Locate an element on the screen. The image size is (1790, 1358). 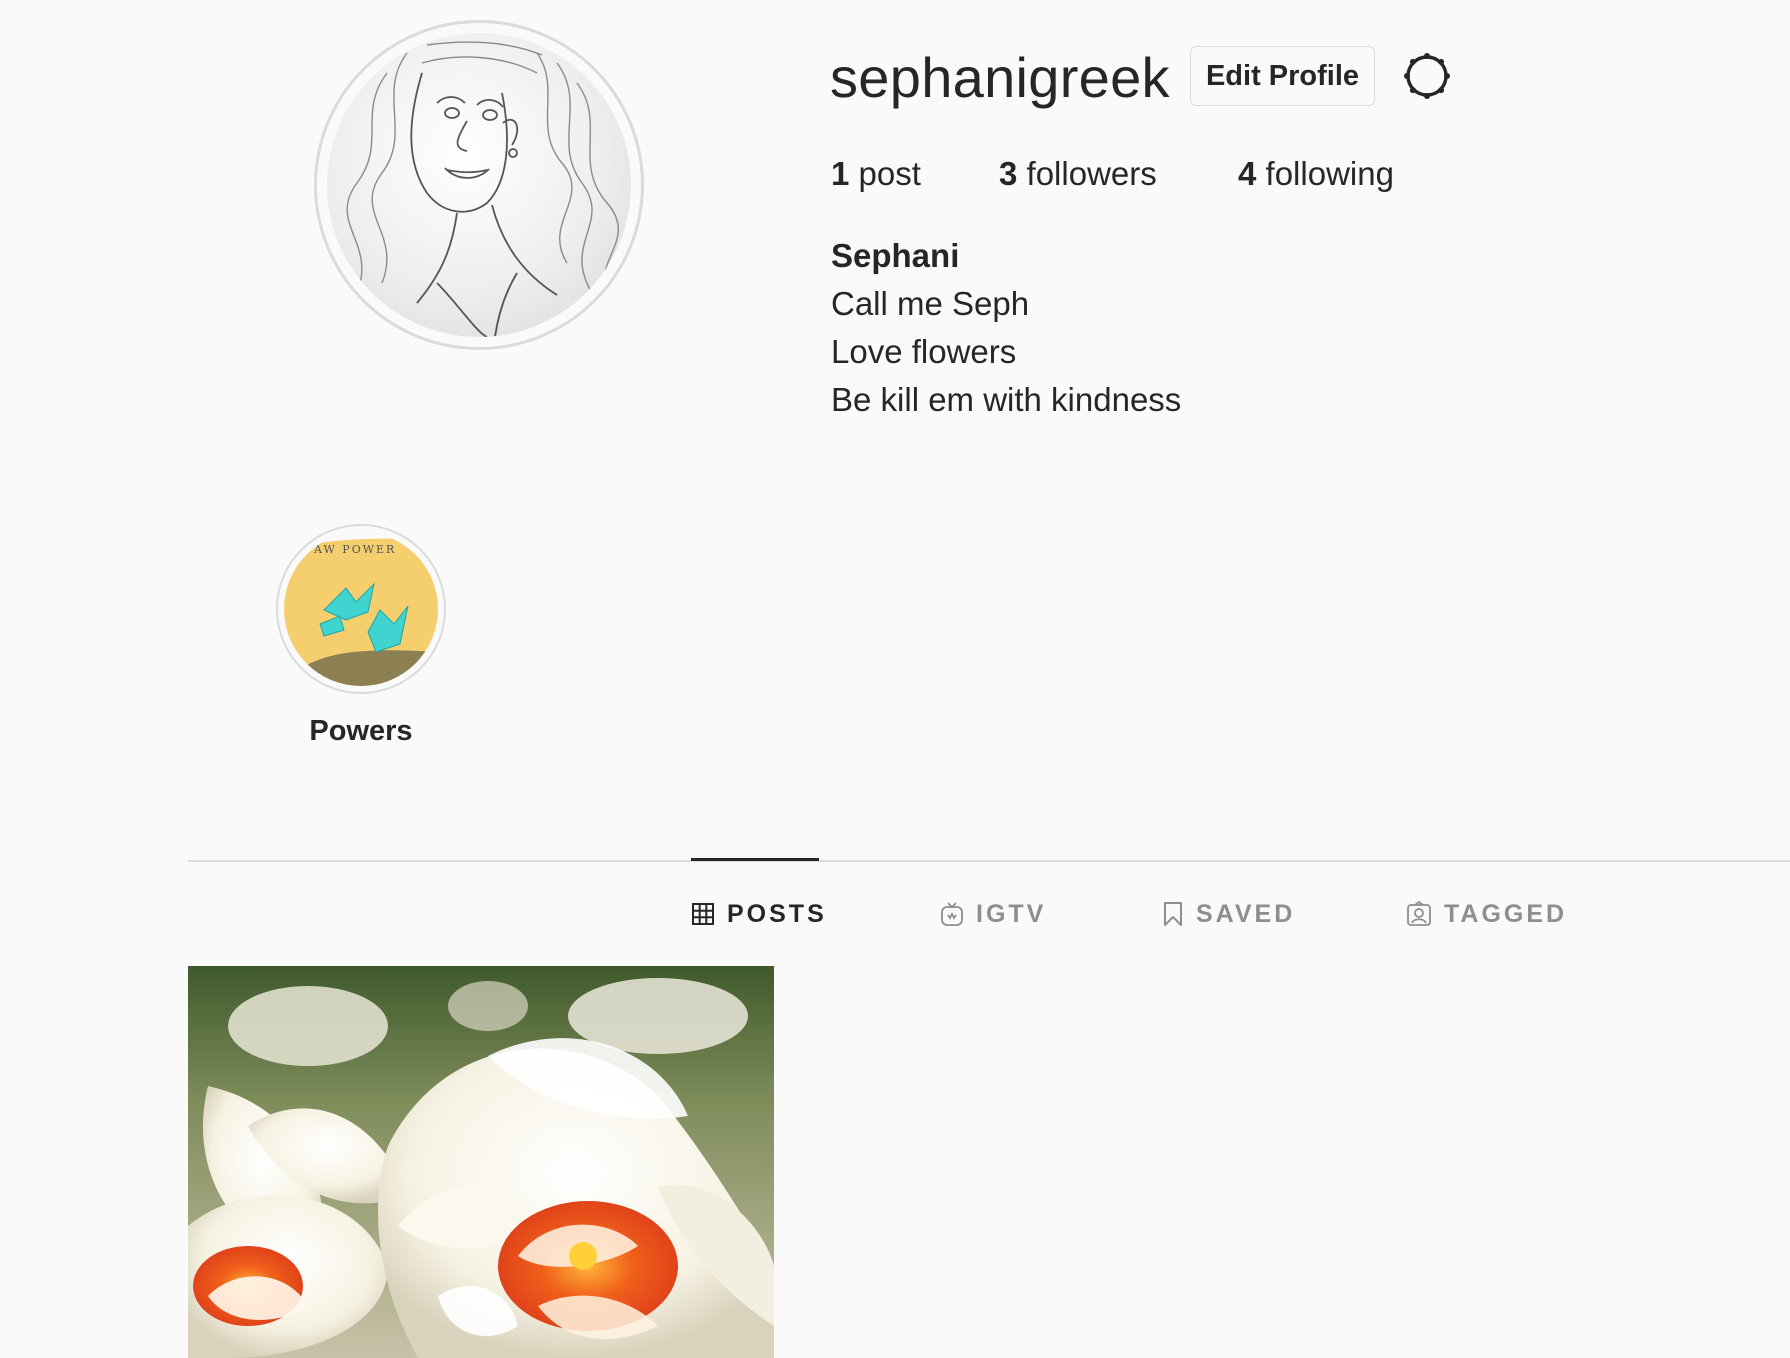
posts-count-stat: 1 post is located at coordinates (876, 174).